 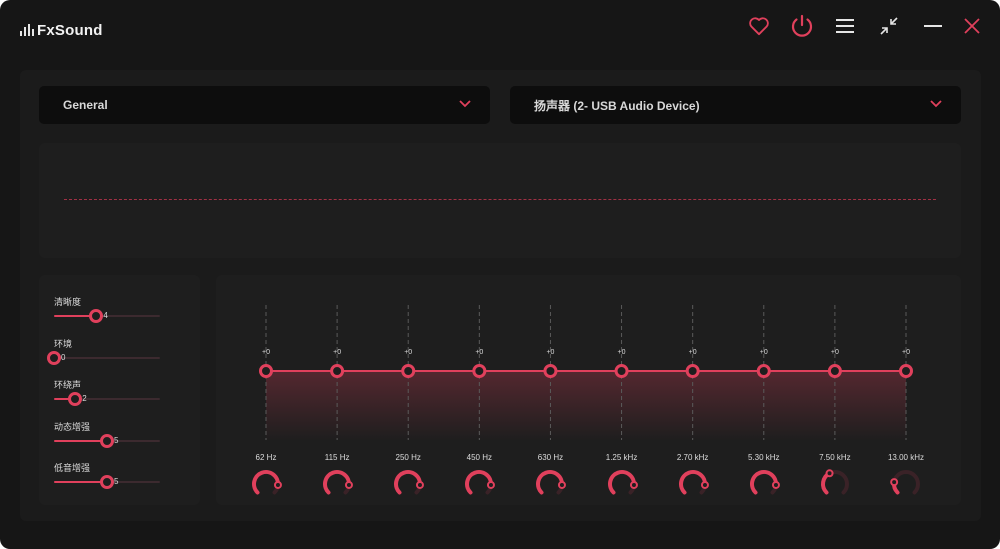 I want to click on effect-slider: 2, so click(x=107, y=399).